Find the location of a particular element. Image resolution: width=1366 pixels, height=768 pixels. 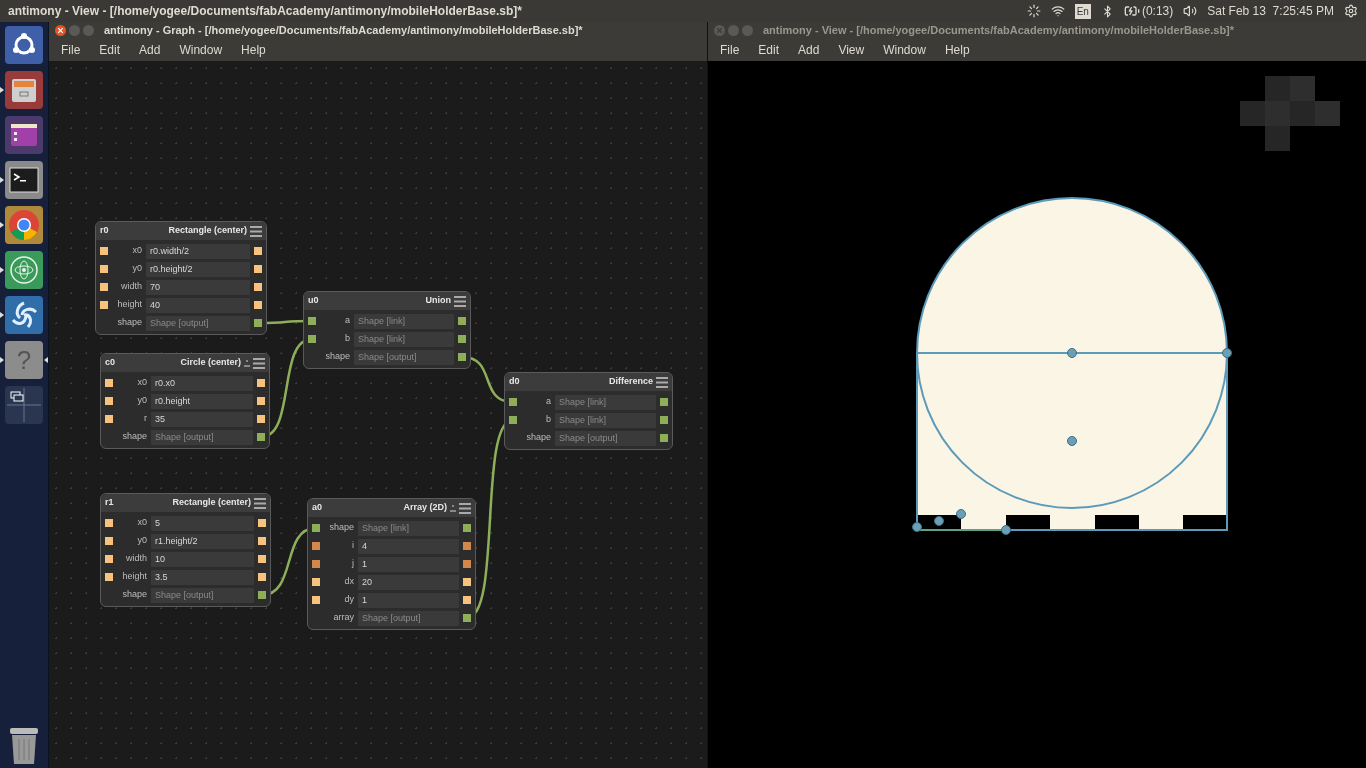

battery-icon is located at coordinates (1131, 11).